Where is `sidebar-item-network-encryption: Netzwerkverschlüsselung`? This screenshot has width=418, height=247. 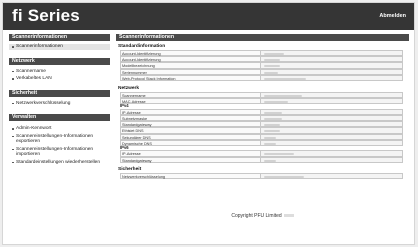 sidebar-item-network-encryption: Netzwerkverschlüsselung is located at coordinates (59, 104).